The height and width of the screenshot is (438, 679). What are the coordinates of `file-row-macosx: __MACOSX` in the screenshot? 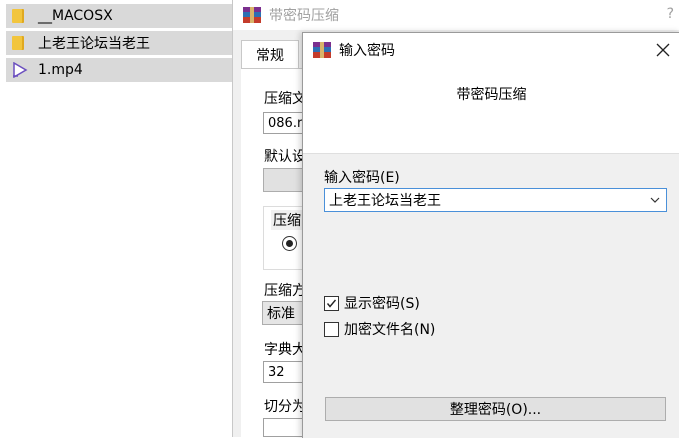 It's located at (119, 16).